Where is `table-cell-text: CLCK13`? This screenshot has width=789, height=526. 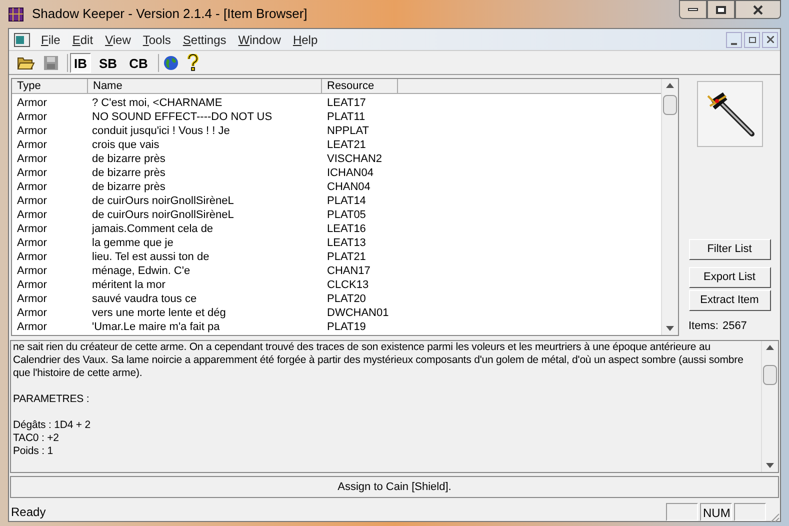 table-cell-text: CLCK13 is located at coordinates (348, 285).